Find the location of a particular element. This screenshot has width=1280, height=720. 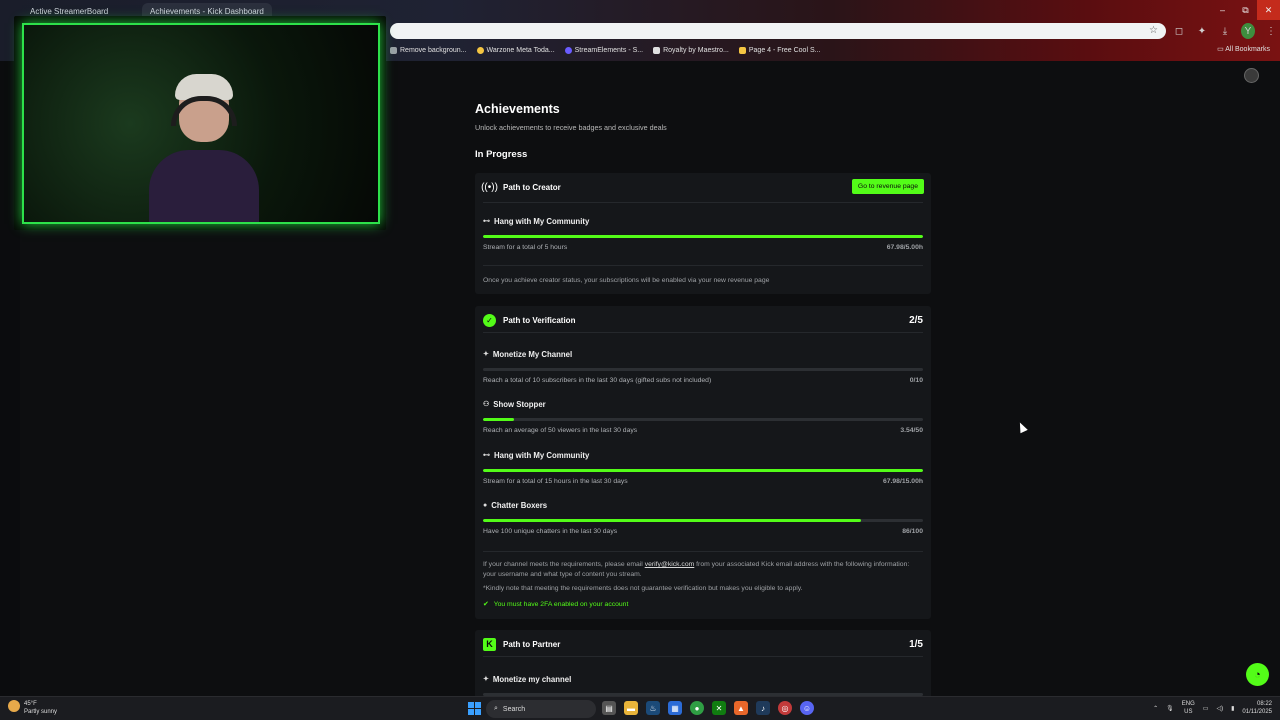

webcam-overlay is located at coordinates (200, 123).